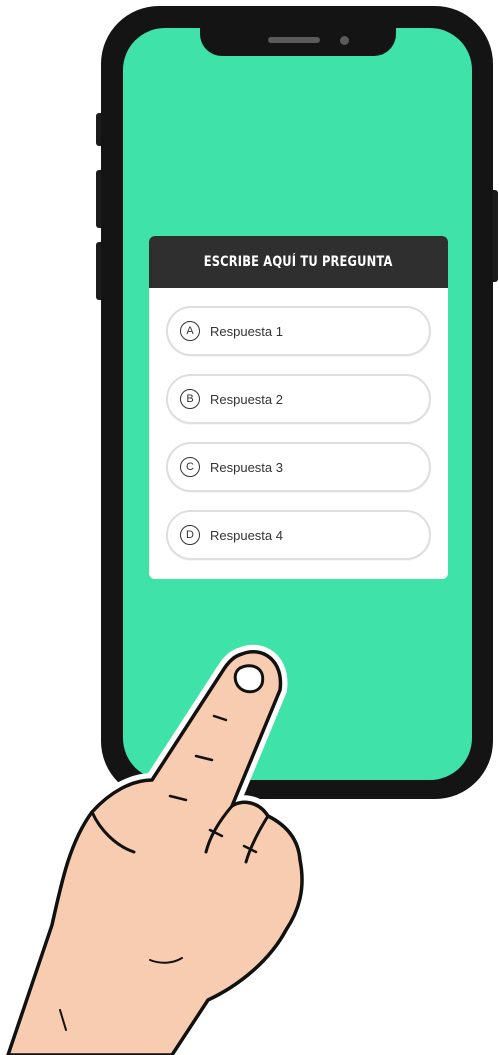  I want to click on quiz-header: ESCRIBE AQUÍ TU PREGUNTA, so click(298, 262).